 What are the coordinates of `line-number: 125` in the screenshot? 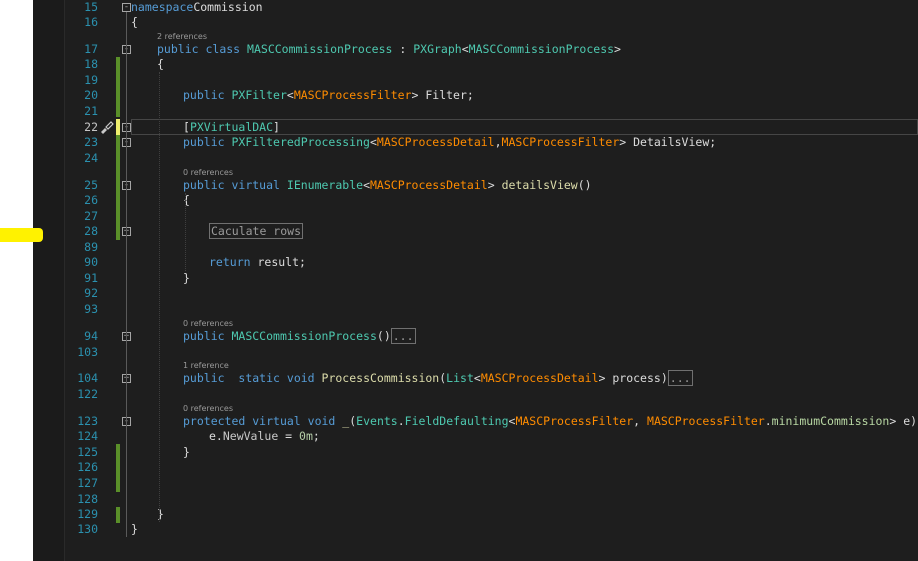 It's located at (87, 452).